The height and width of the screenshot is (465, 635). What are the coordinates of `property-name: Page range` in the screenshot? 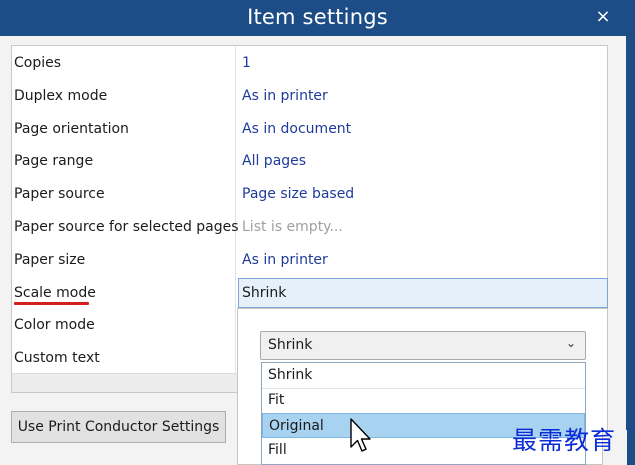 It's located at (54, 161).